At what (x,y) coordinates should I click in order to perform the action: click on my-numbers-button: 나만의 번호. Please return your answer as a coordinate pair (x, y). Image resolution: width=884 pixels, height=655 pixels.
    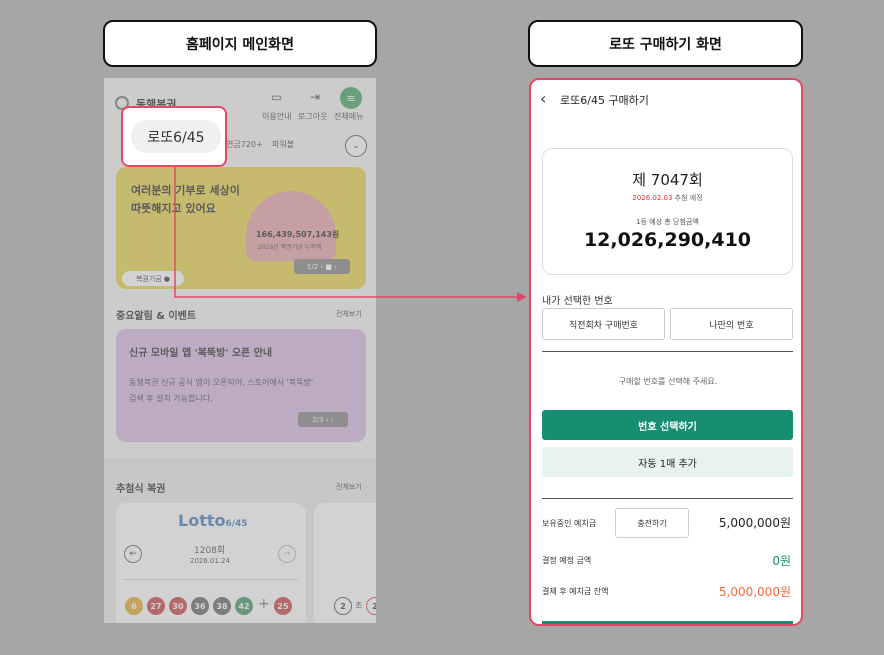
    Looking at the image, I should click on (731, 324).